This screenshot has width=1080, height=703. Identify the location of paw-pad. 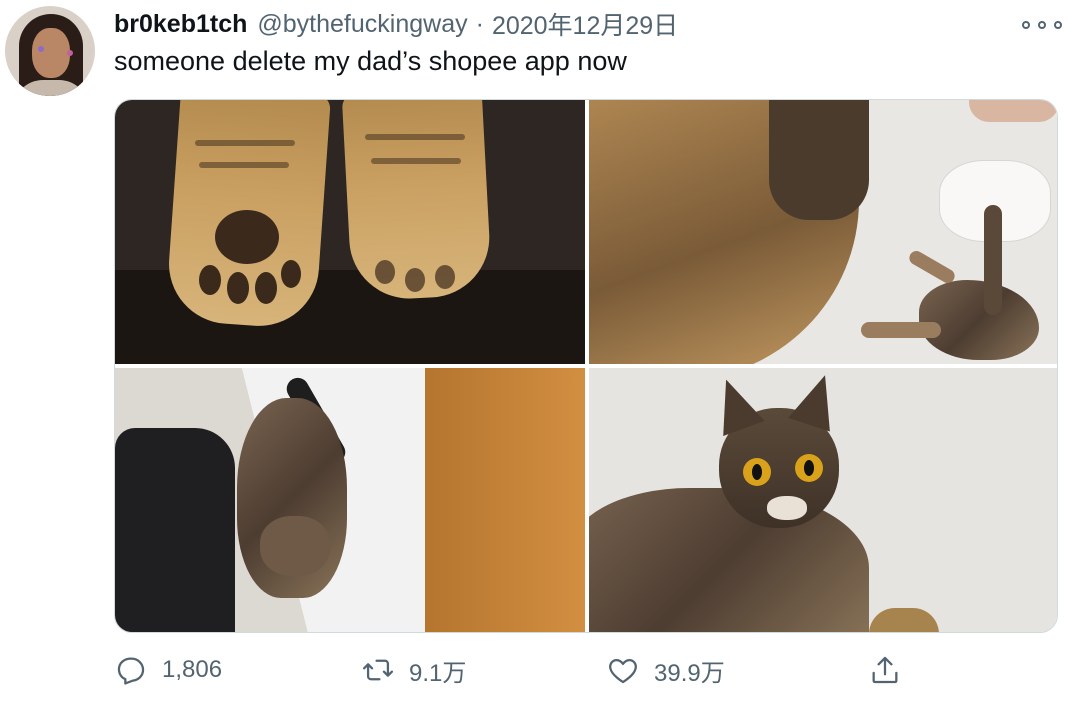
(247, 237).